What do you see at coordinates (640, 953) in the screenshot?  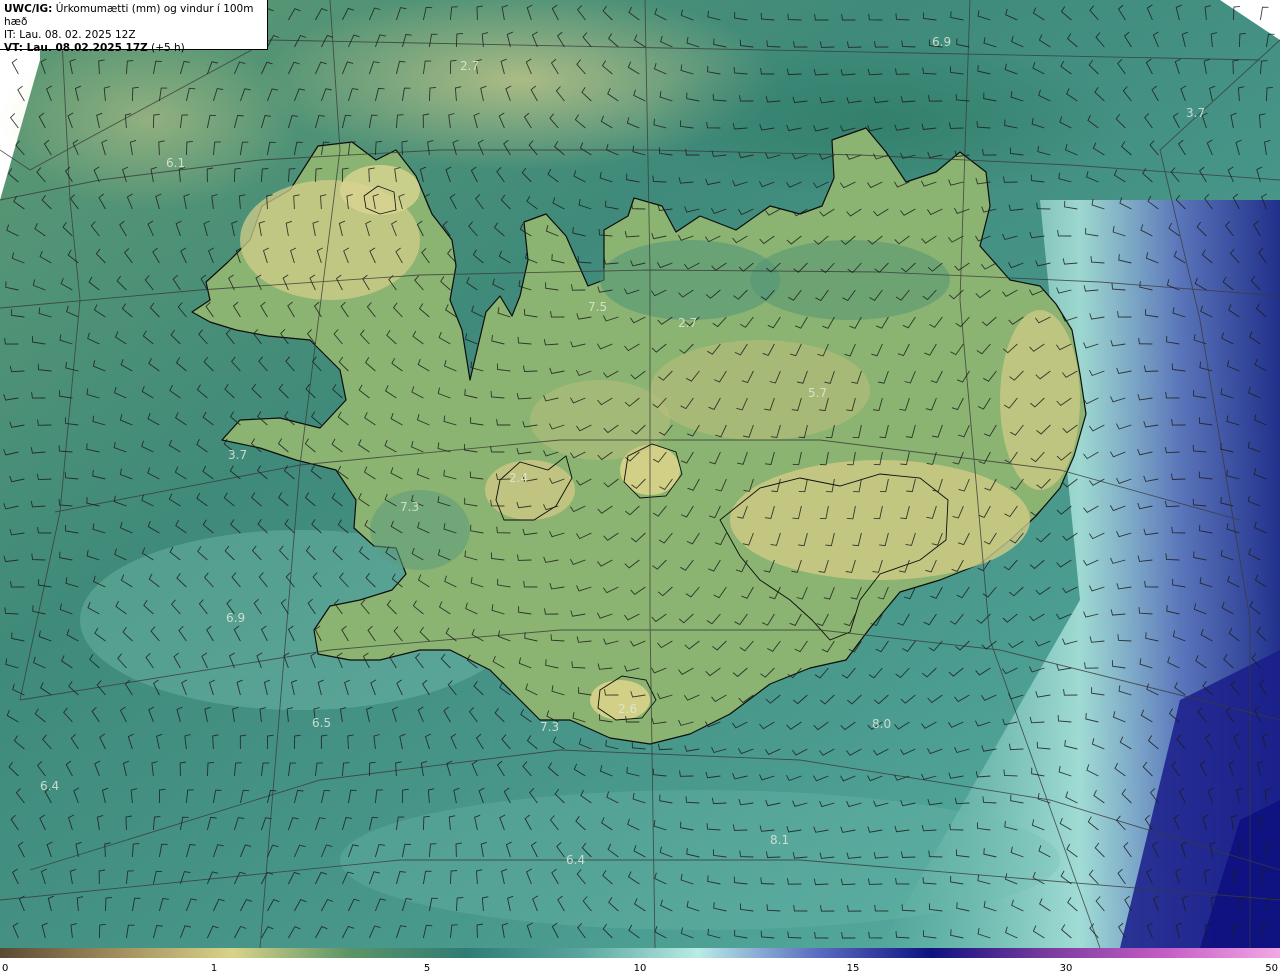 I see `precipitation-colorbar` at bounding box center [640, 953].